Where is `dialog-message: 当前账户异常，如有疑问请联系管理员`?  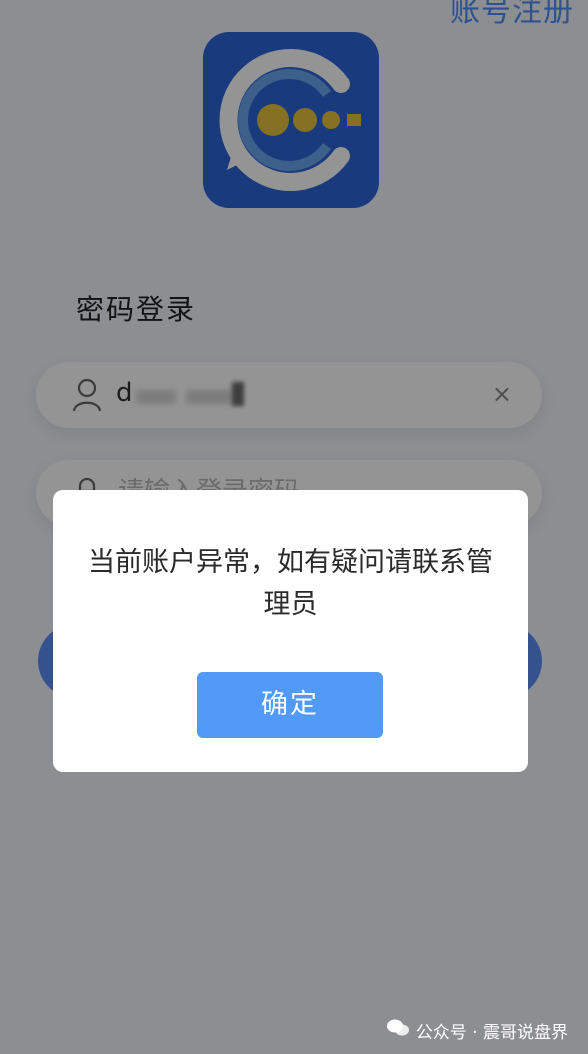 dialog-message: 当前账户异常，如有疑问请联系管理员 is located at coordinates (290, 583).